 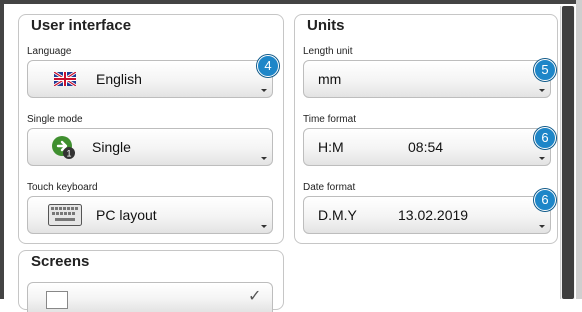 What do you see at coordinates (68, 154) in the screenshot?
I see `svg-text: 1` at bounding box center [68, 154].